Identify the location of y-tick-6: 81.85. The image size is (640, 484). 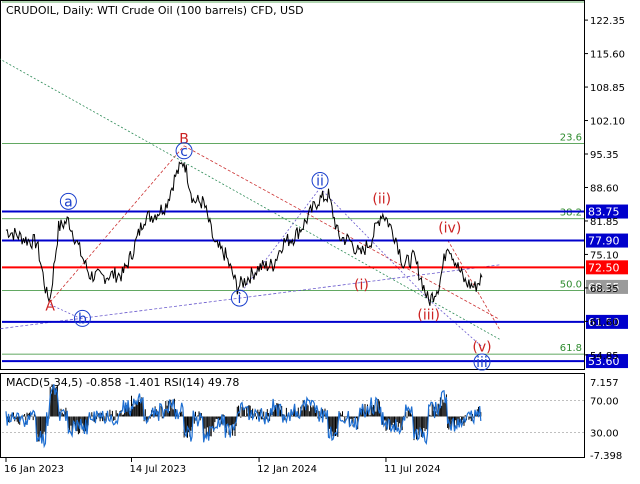
(604, 222).